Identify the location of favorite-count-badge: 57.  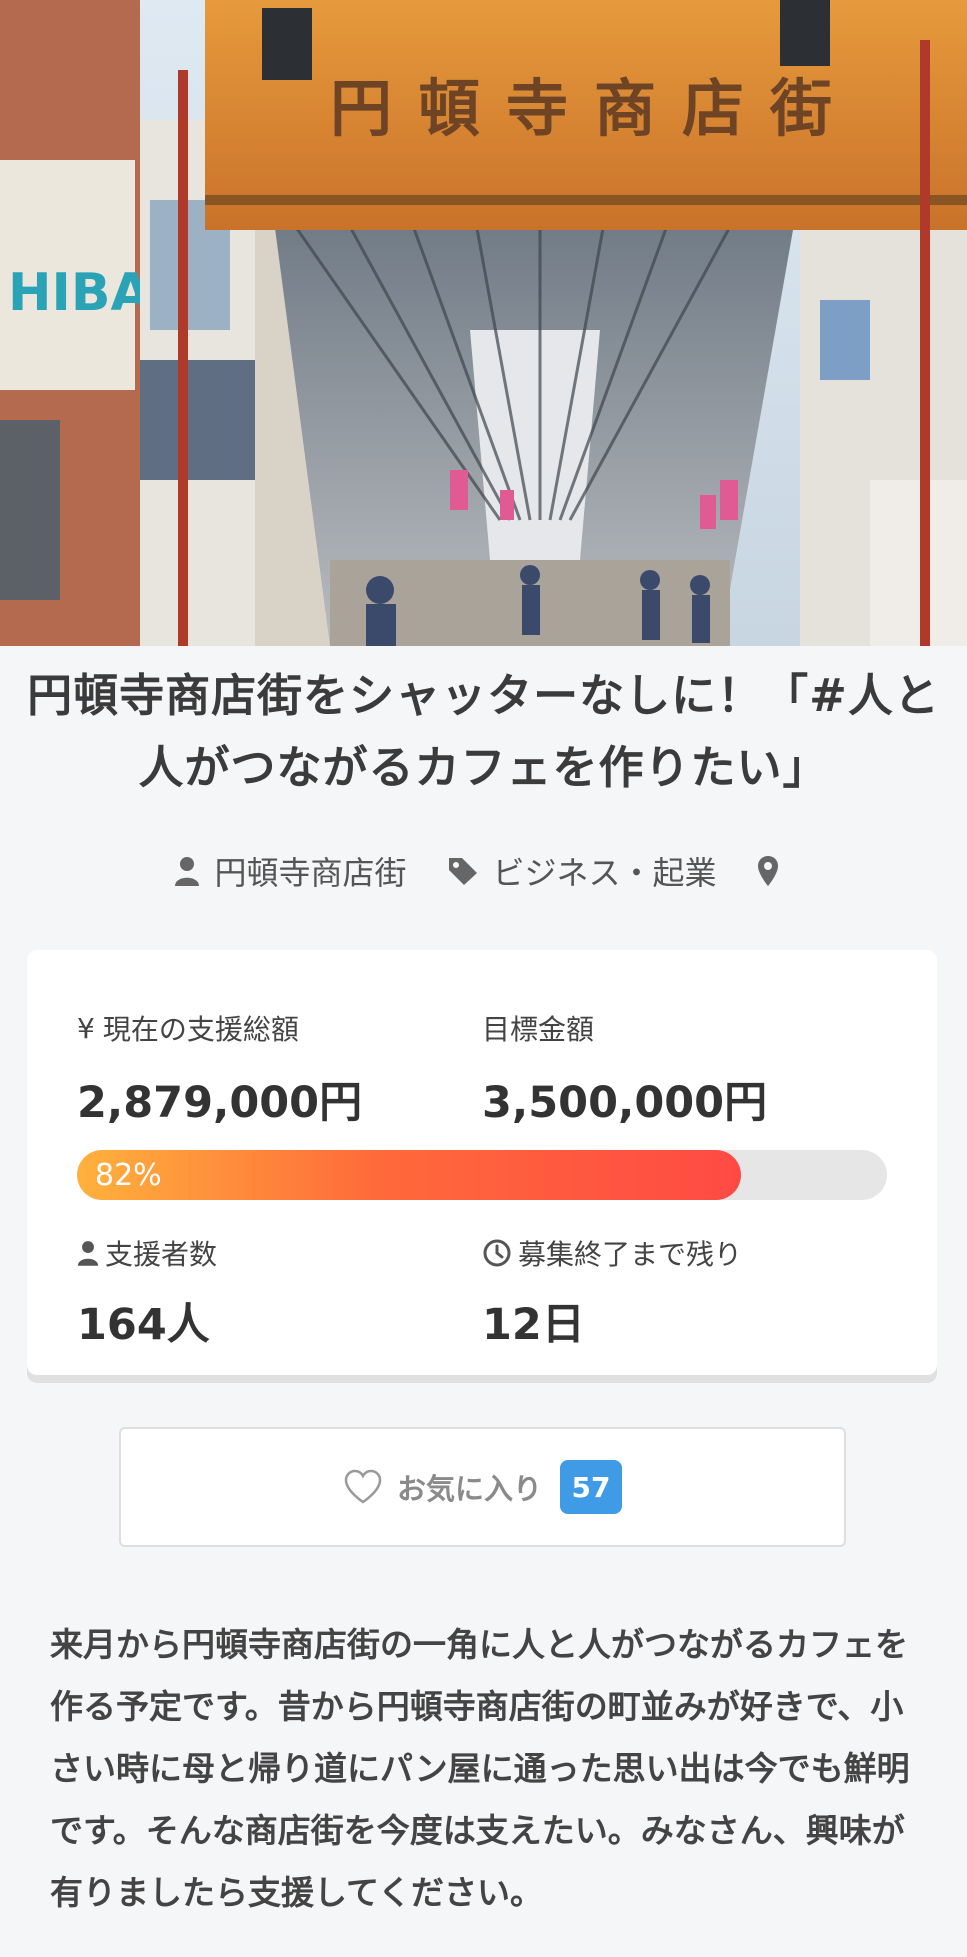
(591, 1487).